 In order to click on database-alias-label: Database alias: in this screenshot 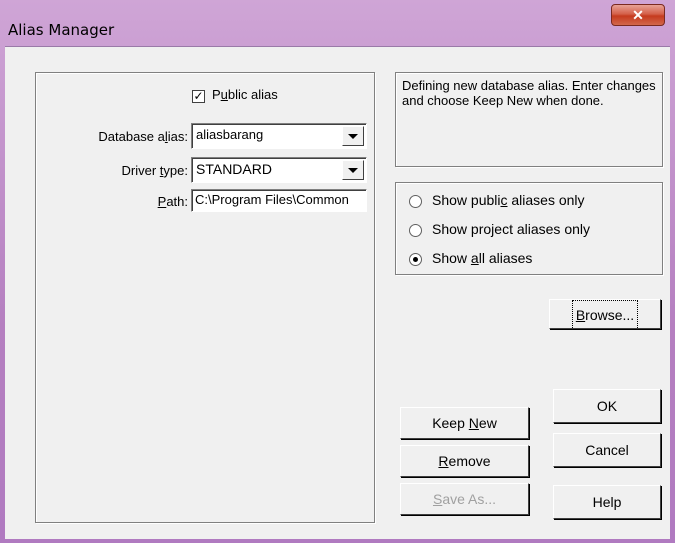, I will do `click(143, 136)`.